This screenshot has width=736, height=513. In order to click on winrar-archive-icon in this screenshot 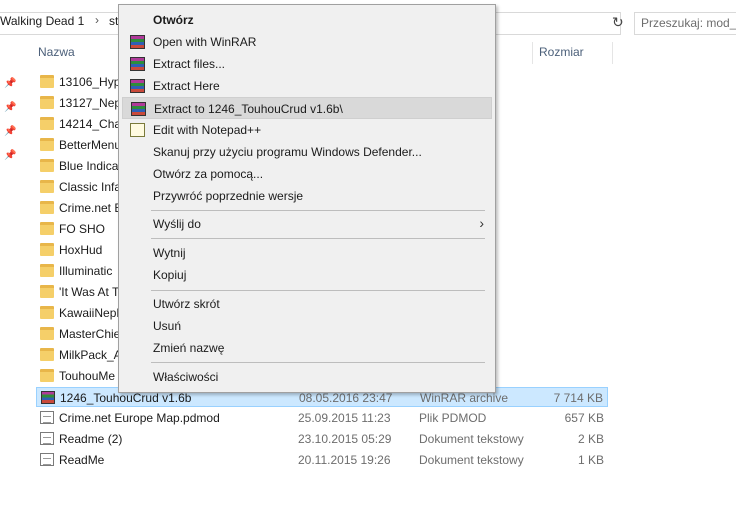, I will do `click(48, 397)`.